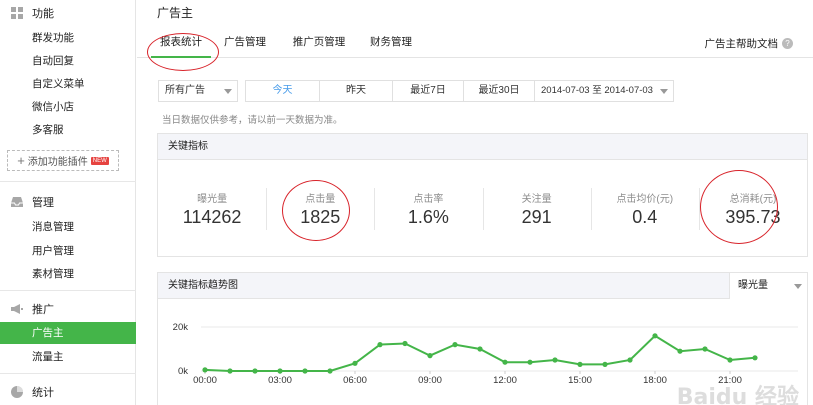  I want to click on kpi-total-spend: 总消耗(元) 395.73, so click(752, 208).